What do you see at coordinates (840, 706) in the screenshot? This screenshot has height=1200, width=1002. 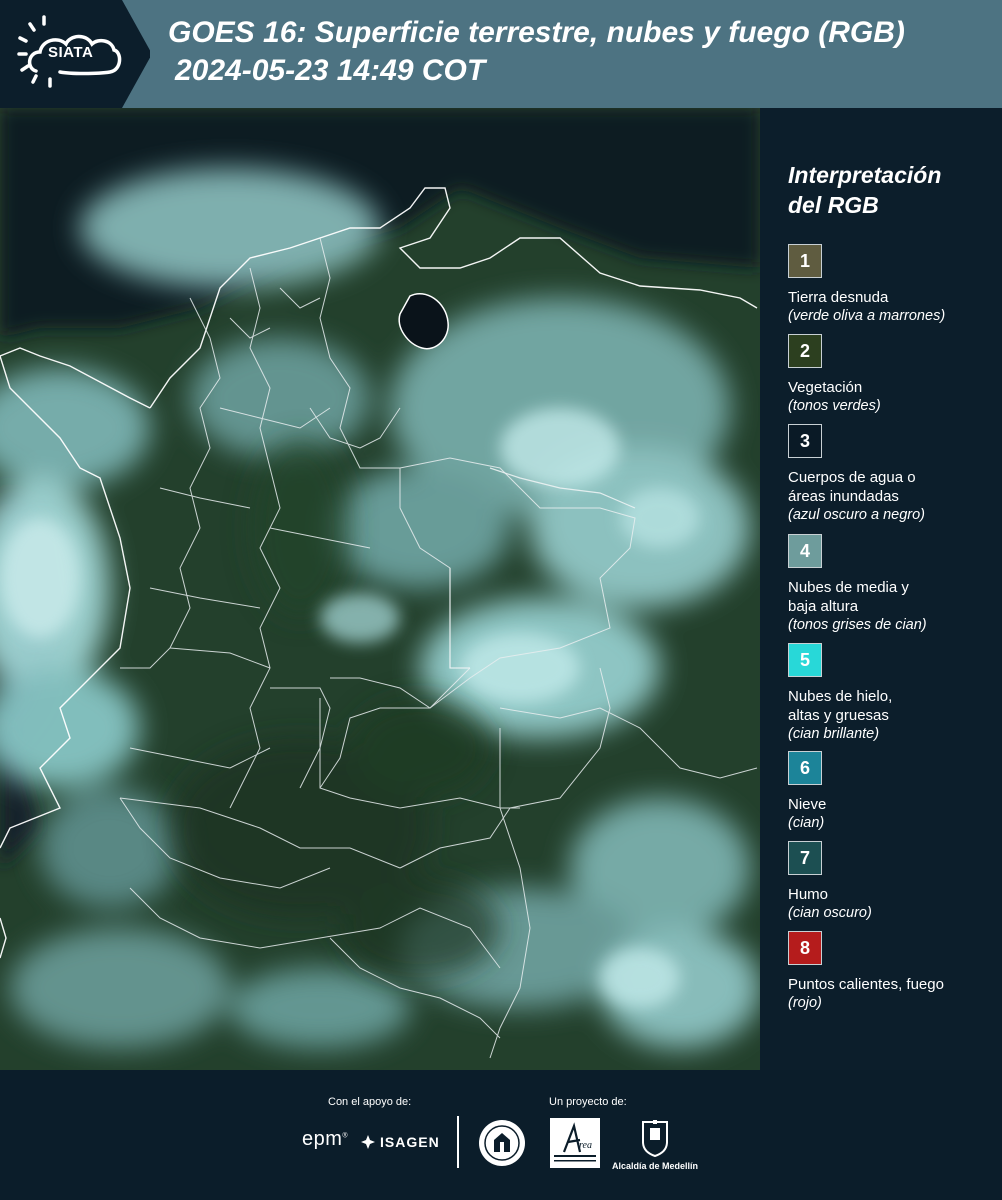 I see `legend-item-label: Nubes de hielo, altas y gruesas` at bounding box center [840, 706].